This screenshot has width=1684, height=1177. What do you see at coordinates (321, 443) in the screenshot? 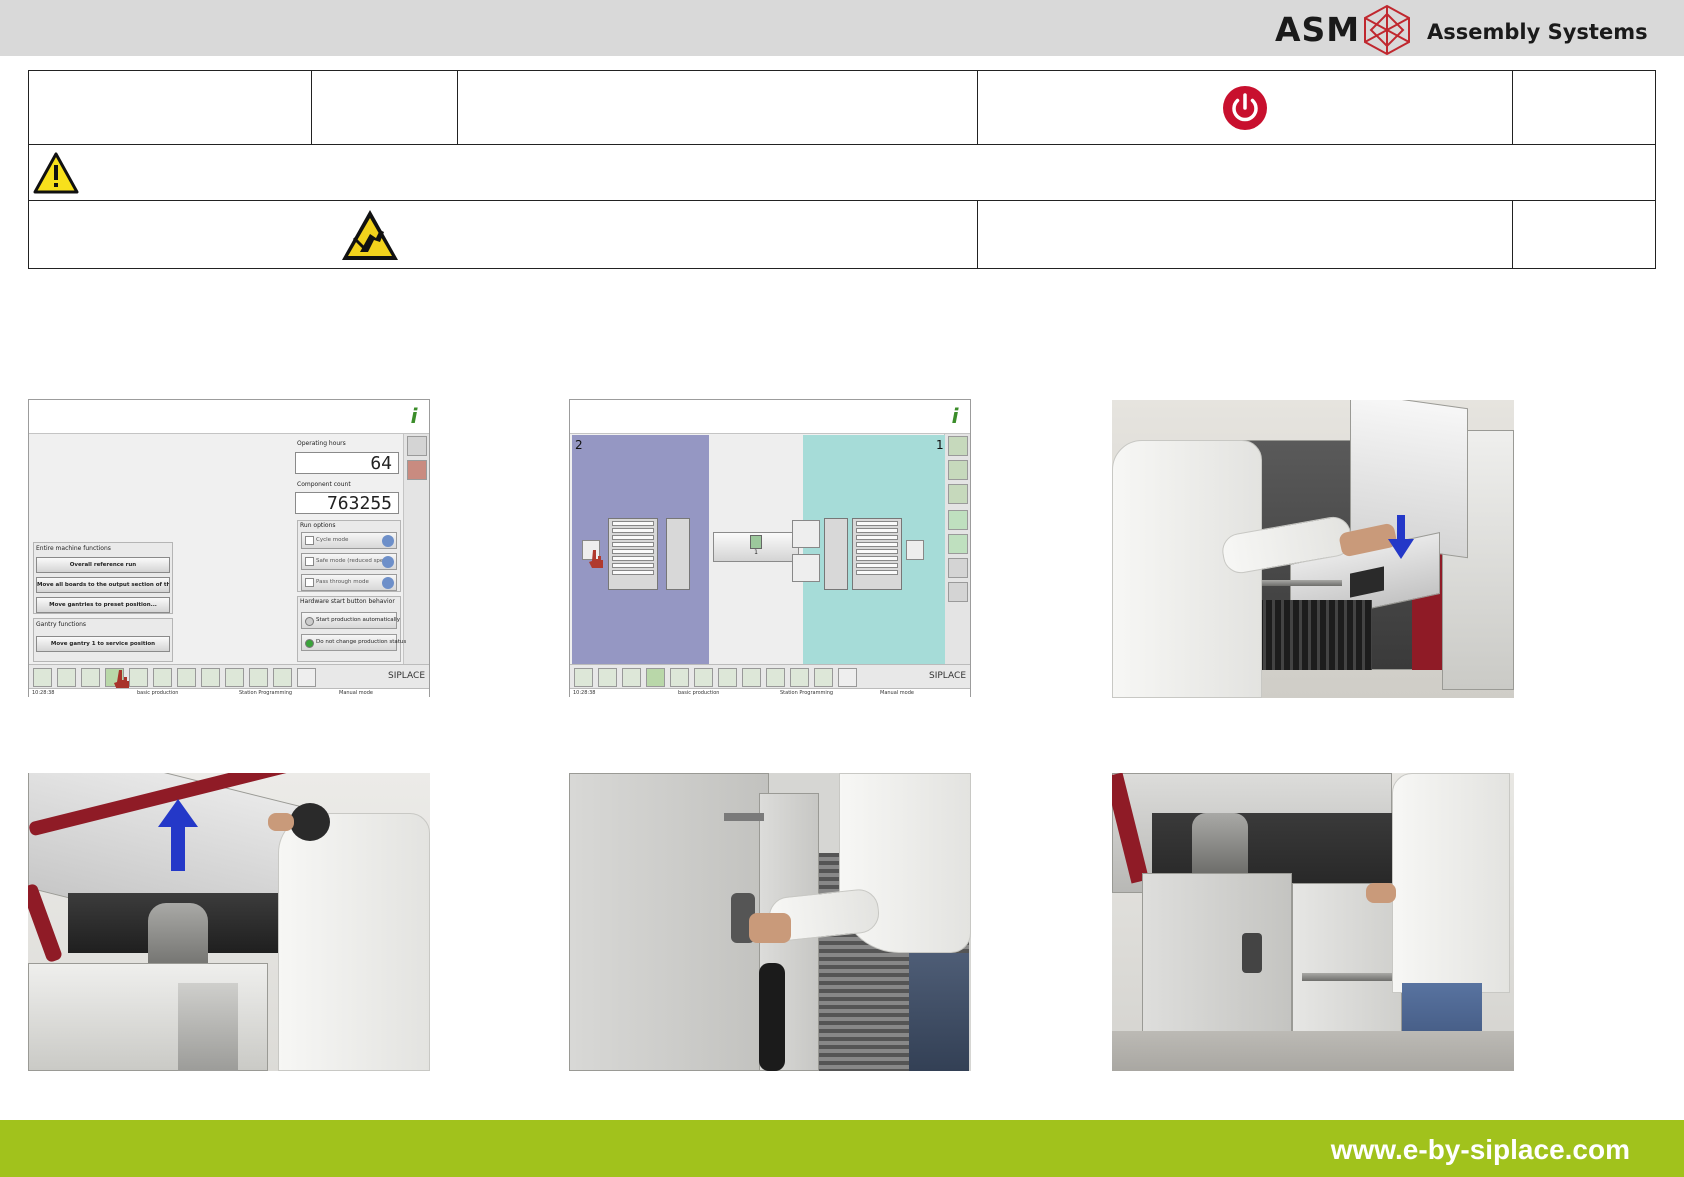
I see `operating-hours-label: Operating hours` at bounding box center [321, 443].